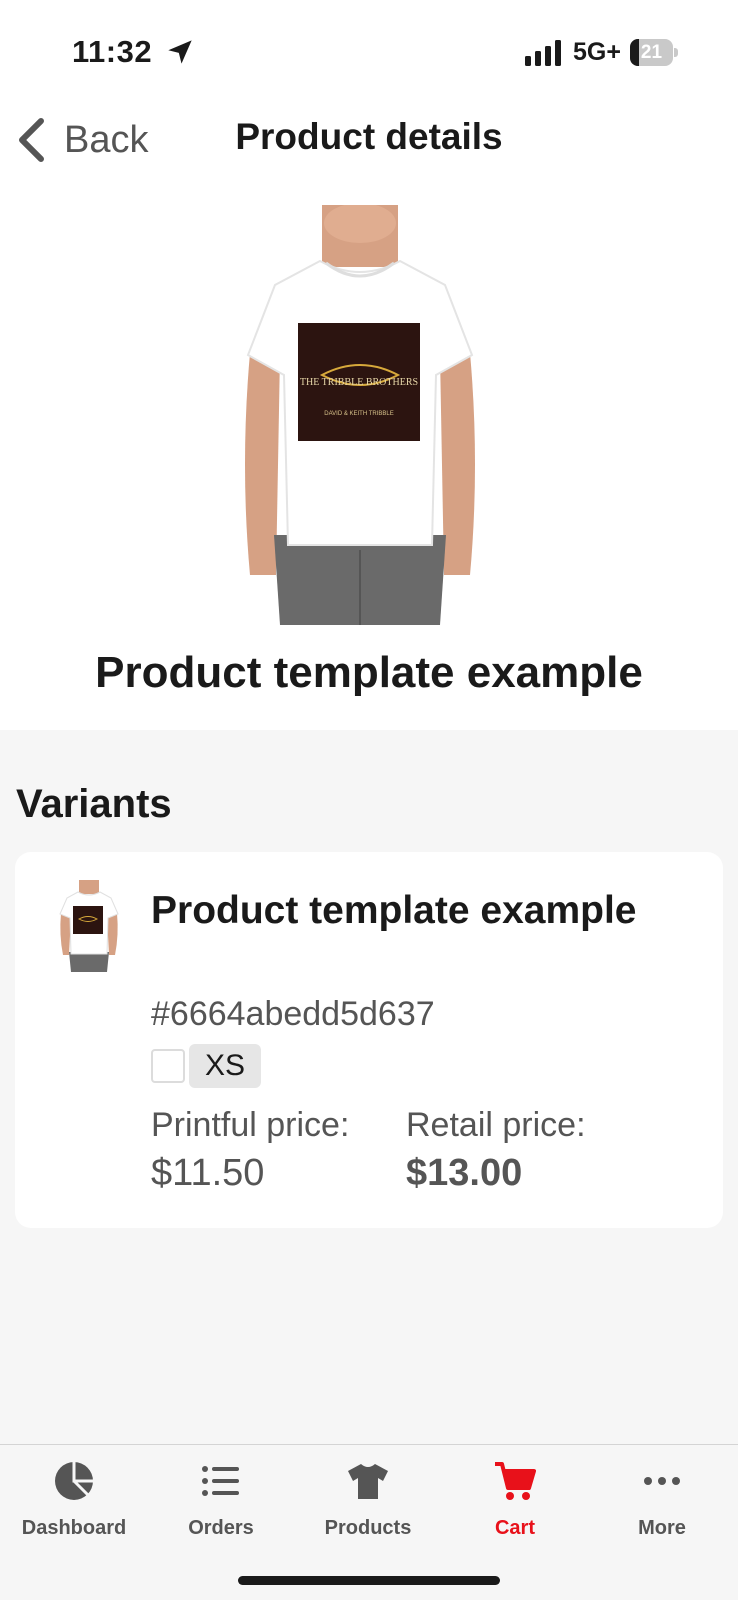 The image size is (738, 1600). Describe the element at coordinates (662, 1499) in the screenshot. I see `tab-more: More` at that location.